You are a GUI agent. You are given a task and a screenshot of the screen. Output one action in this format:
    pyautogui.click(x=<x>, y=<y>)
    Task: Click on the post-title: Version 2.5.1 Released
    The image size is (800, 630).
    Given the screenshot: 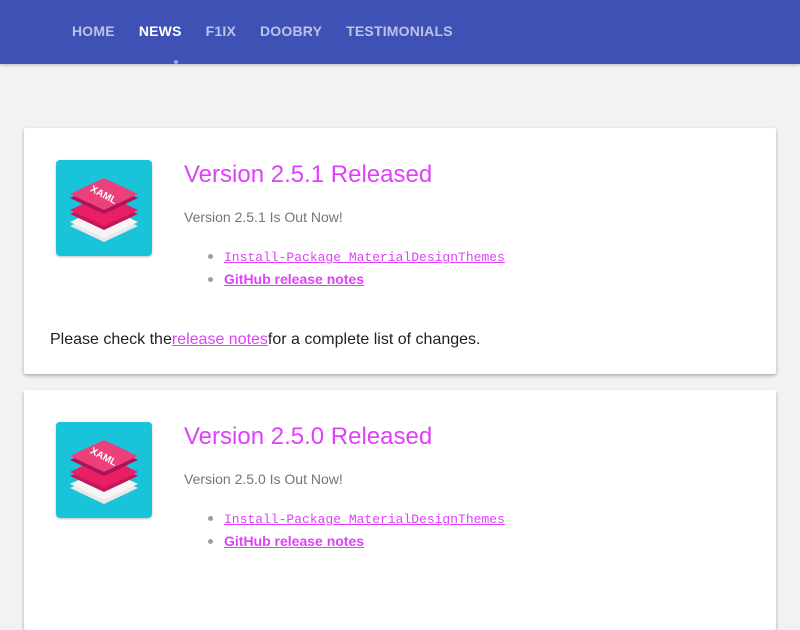 What is the action you would take?
    pyautogui.click(x=308, y=174)
    